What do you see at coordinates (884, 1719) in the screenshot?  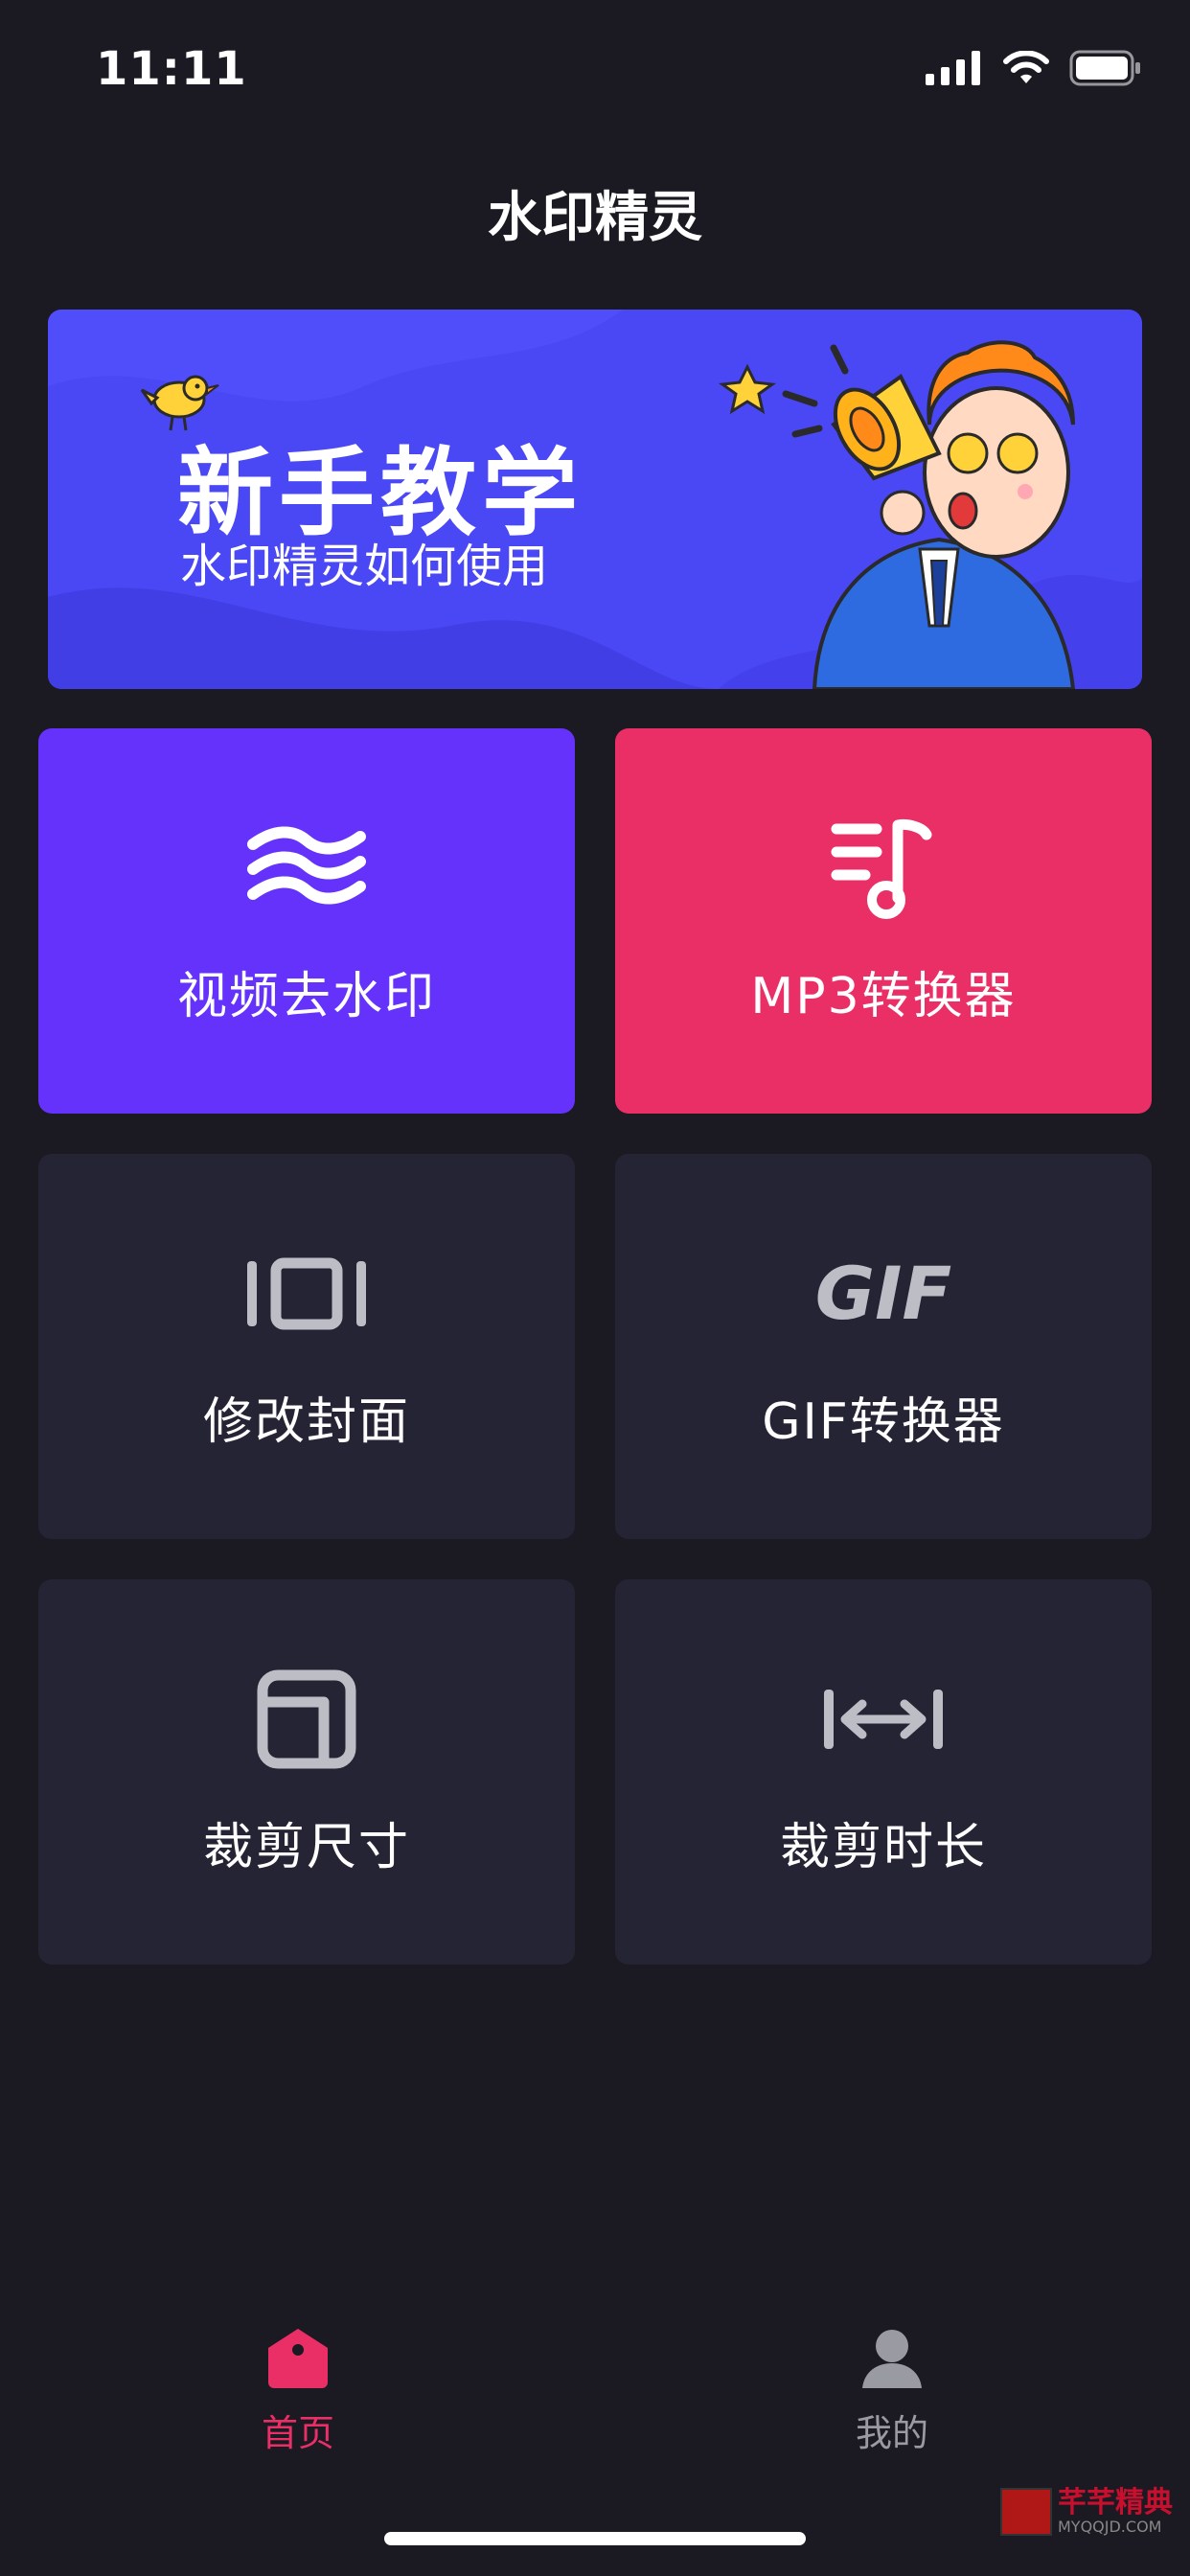 I see `trim-duration-icon` at bounding box center [884, 1719].